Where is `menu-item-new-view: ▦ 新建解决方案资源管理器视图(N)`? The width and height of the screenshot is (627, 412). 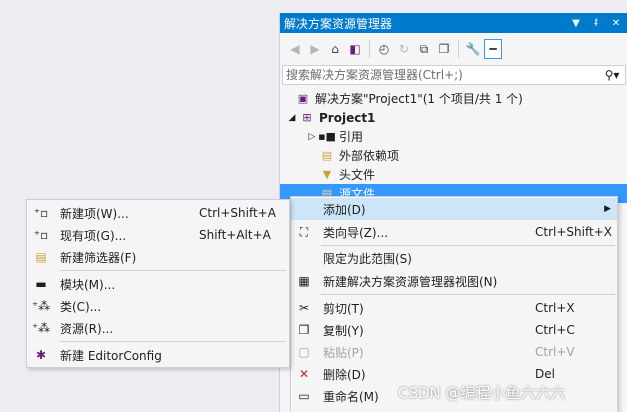
menu-item-new-view: ▦ 新建解决方案资源管理器视图(N) is located at coordinates (454, 281).